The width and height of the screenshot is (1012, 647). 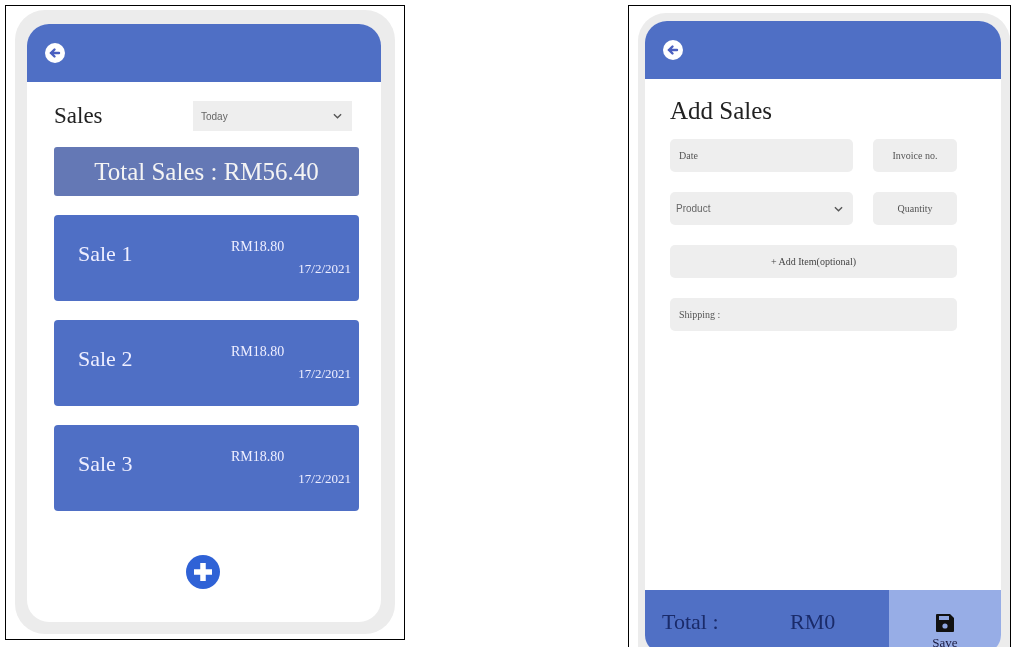 What do you see at coordinates (105, 464) in the screenshot?
I see `sale-name: Sale 3` at bounding box center [105, 464].